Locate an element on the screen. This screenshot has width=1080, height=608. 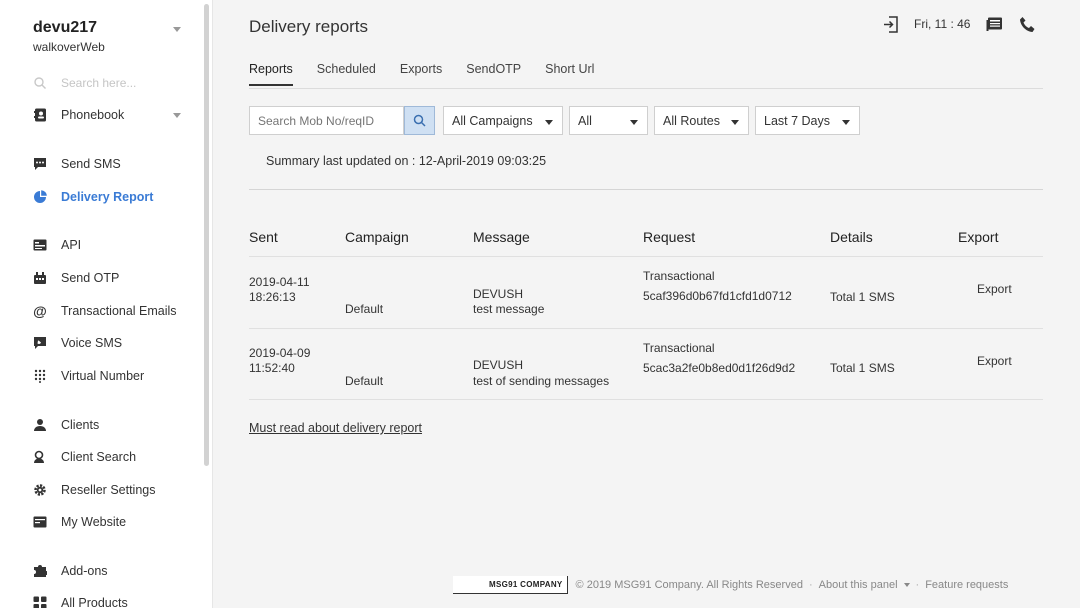
sidebar-item-my-website: My Website is located at coordinates (79, 522).